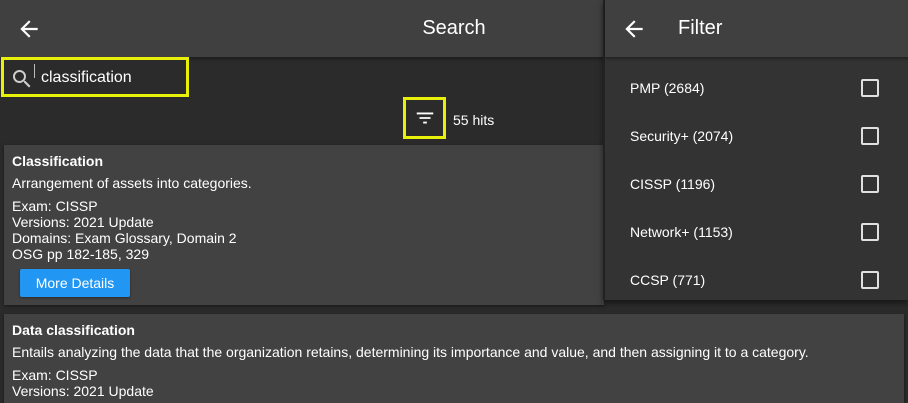  I want to click on result-title: Data classification, so click(73, 330).